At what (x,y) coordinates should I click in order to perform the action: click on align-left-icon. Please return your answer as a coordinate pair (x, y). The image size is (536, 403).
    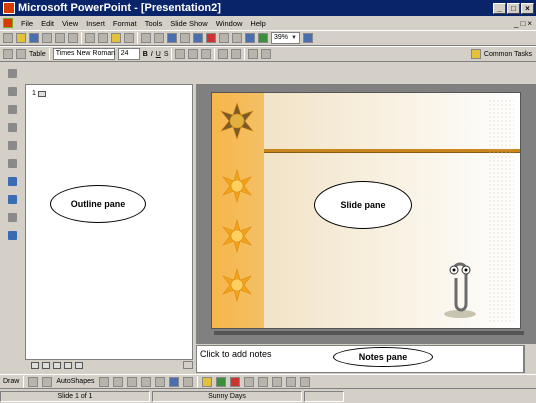
    Looking at the image, I should click on (180, 54).